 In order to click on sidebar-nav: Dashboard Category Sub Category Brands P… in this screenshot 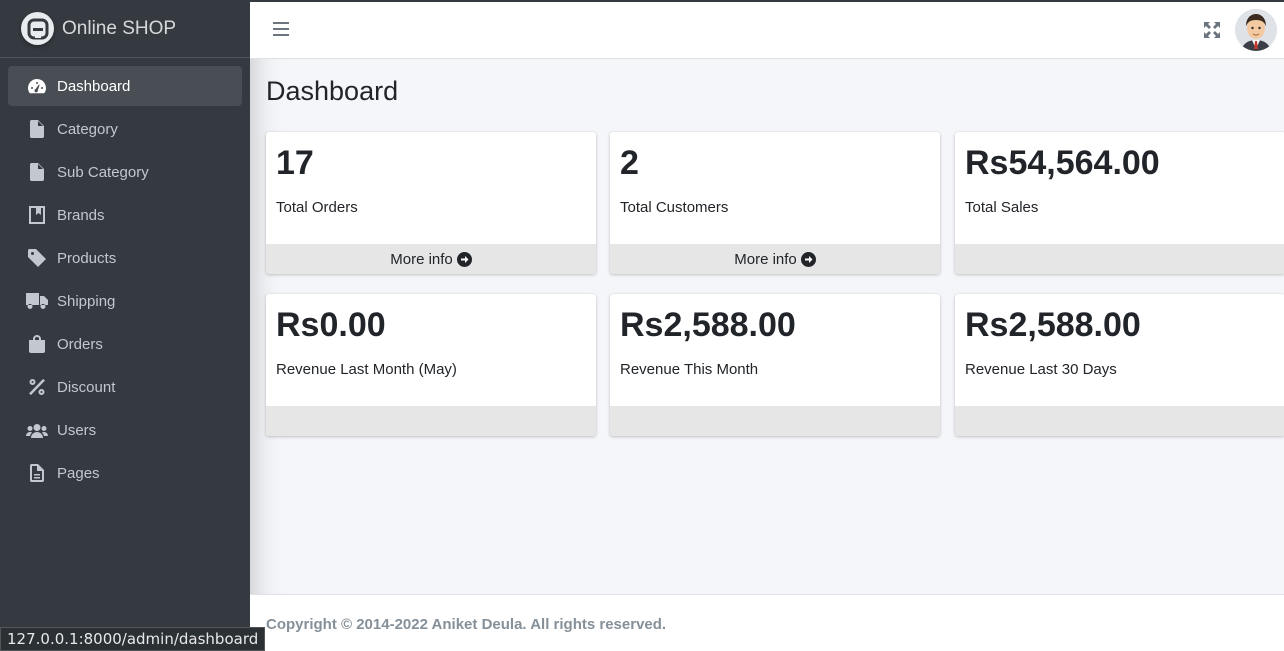, I will do `click(125, 275)`.